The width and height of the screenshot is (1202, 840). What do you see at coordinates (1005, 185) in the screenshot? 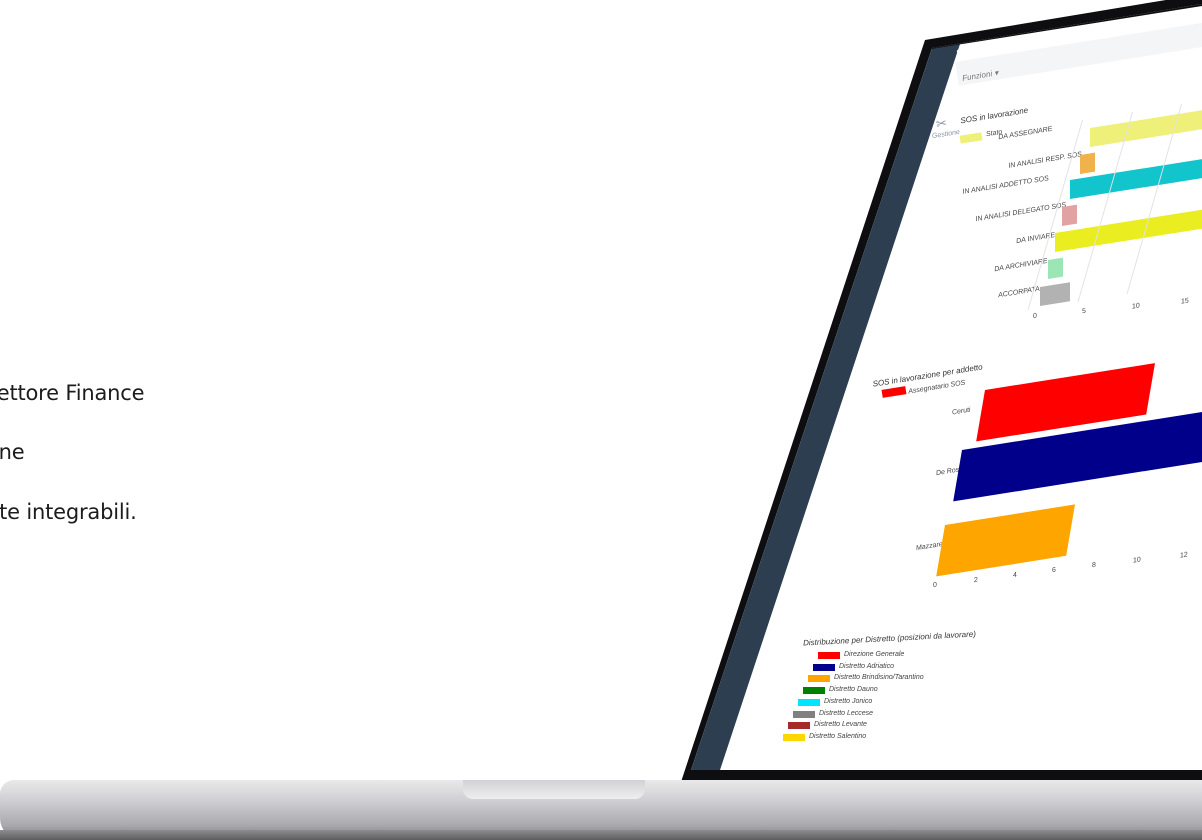
I see `chart1-category-label: IN ANALISI ADDETTO SOS` at bounding box center [1005, 185].